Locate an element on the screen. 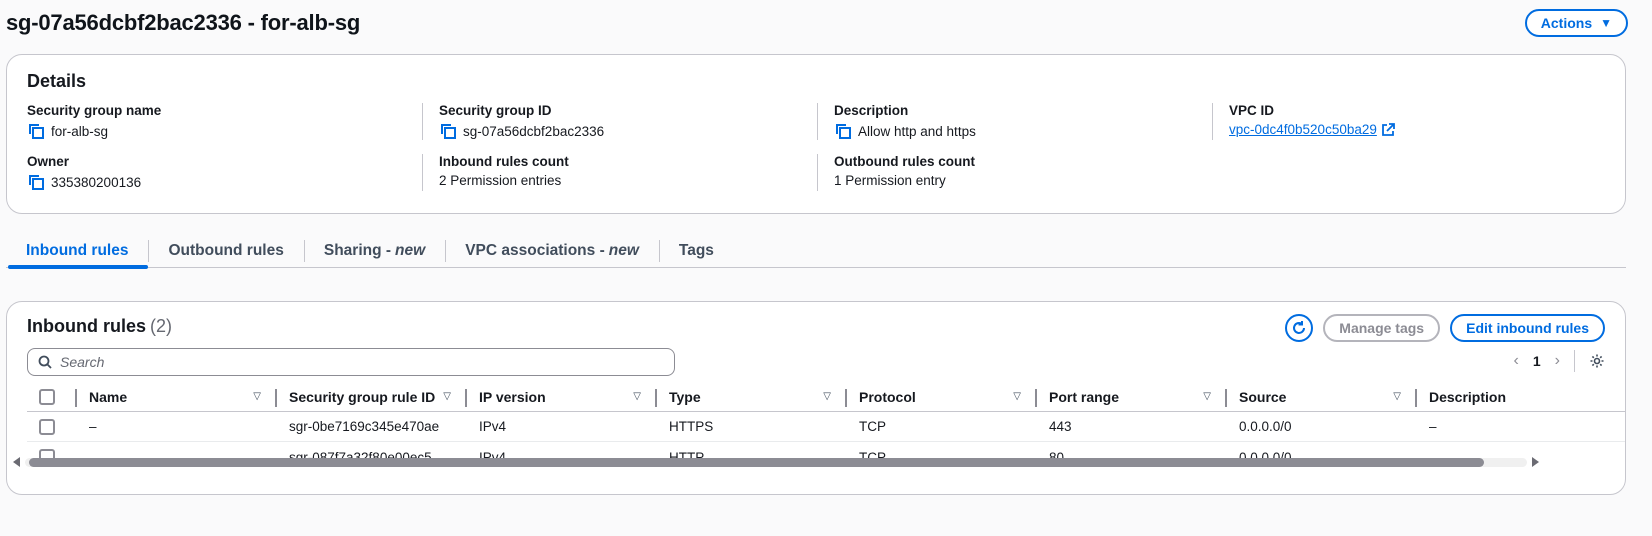 Image resolution: width=1652 pixels, height=536 pixels. column-header-rule-id: Security group rule ID ▽ is located at coordinates (370, 396).